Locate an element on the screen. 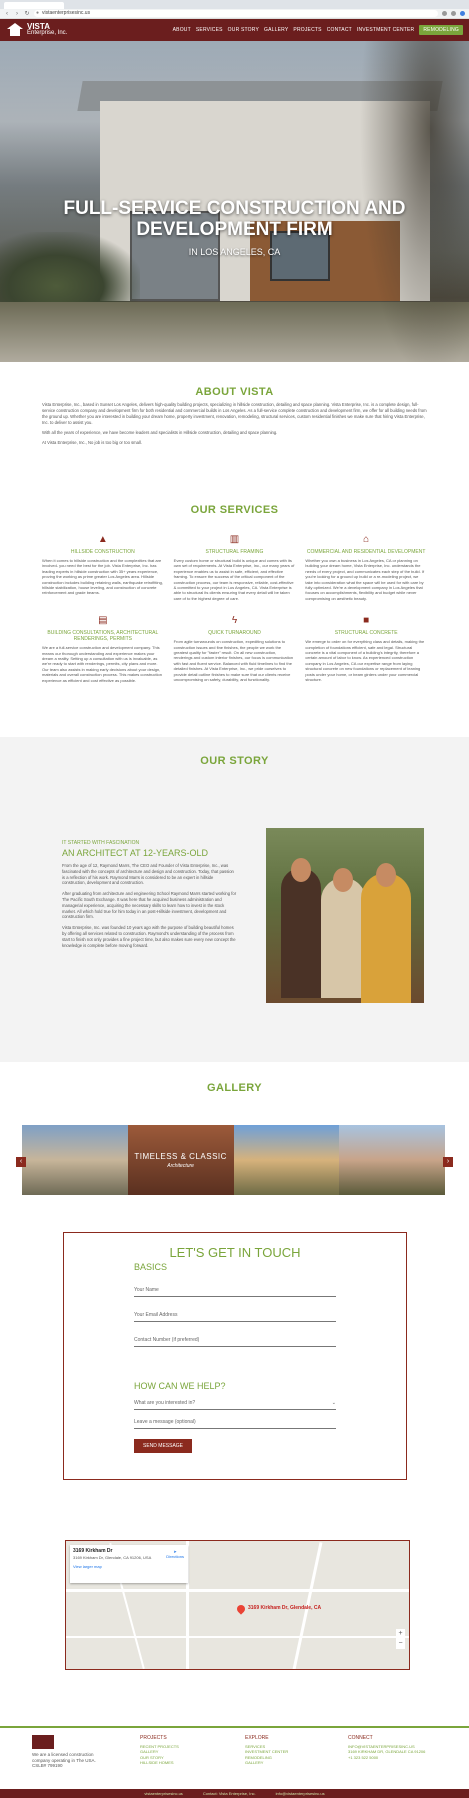 The width and height of the screenshot is (469, 1798). email-field: Your Email Address is located at coordinates (235, 1315).